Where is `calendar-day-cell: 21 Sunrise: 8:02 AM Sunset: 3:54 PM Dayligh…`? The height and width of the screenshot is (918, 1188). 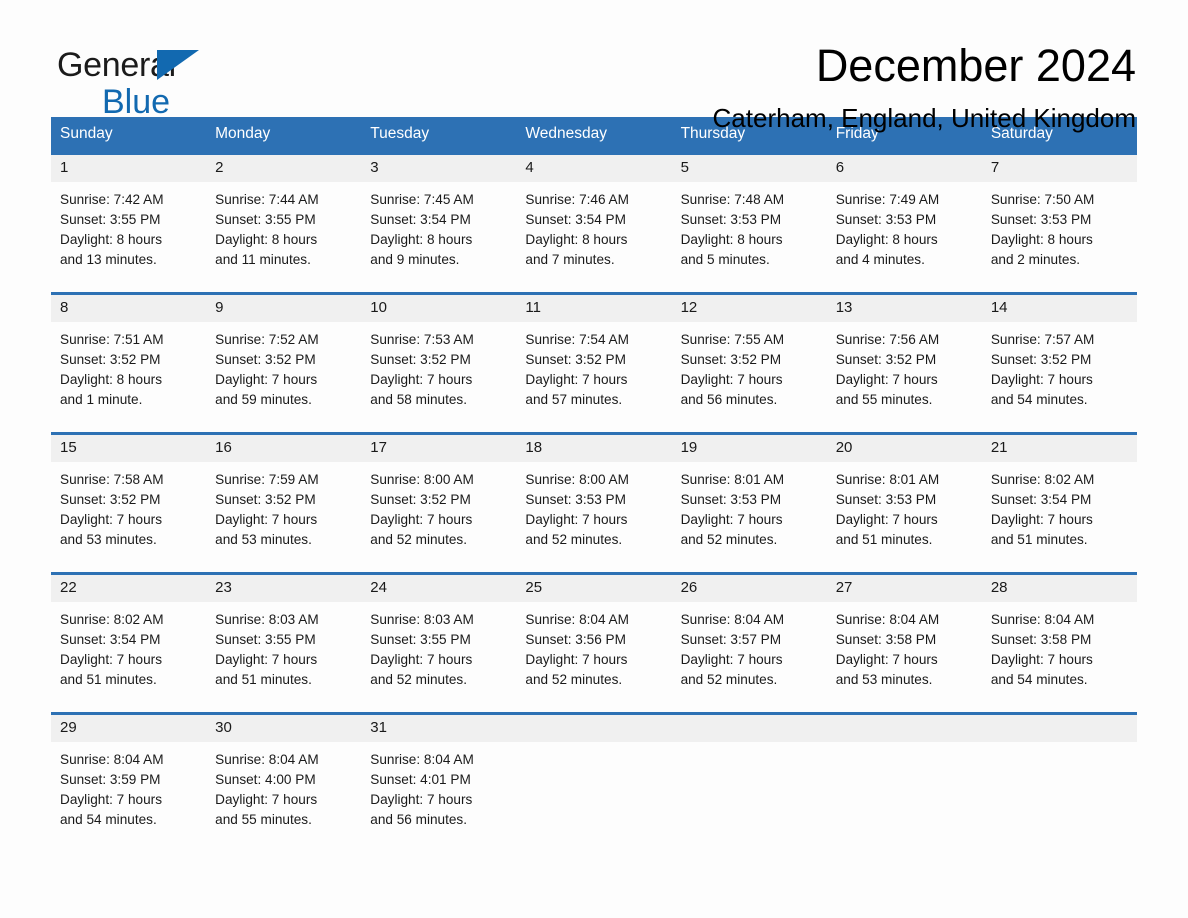
calendar-day-cell: 21 Sunrise: 8:02 AM Sunset: 3:54 PM Dayligh… is located at coordinates (1059, 493).